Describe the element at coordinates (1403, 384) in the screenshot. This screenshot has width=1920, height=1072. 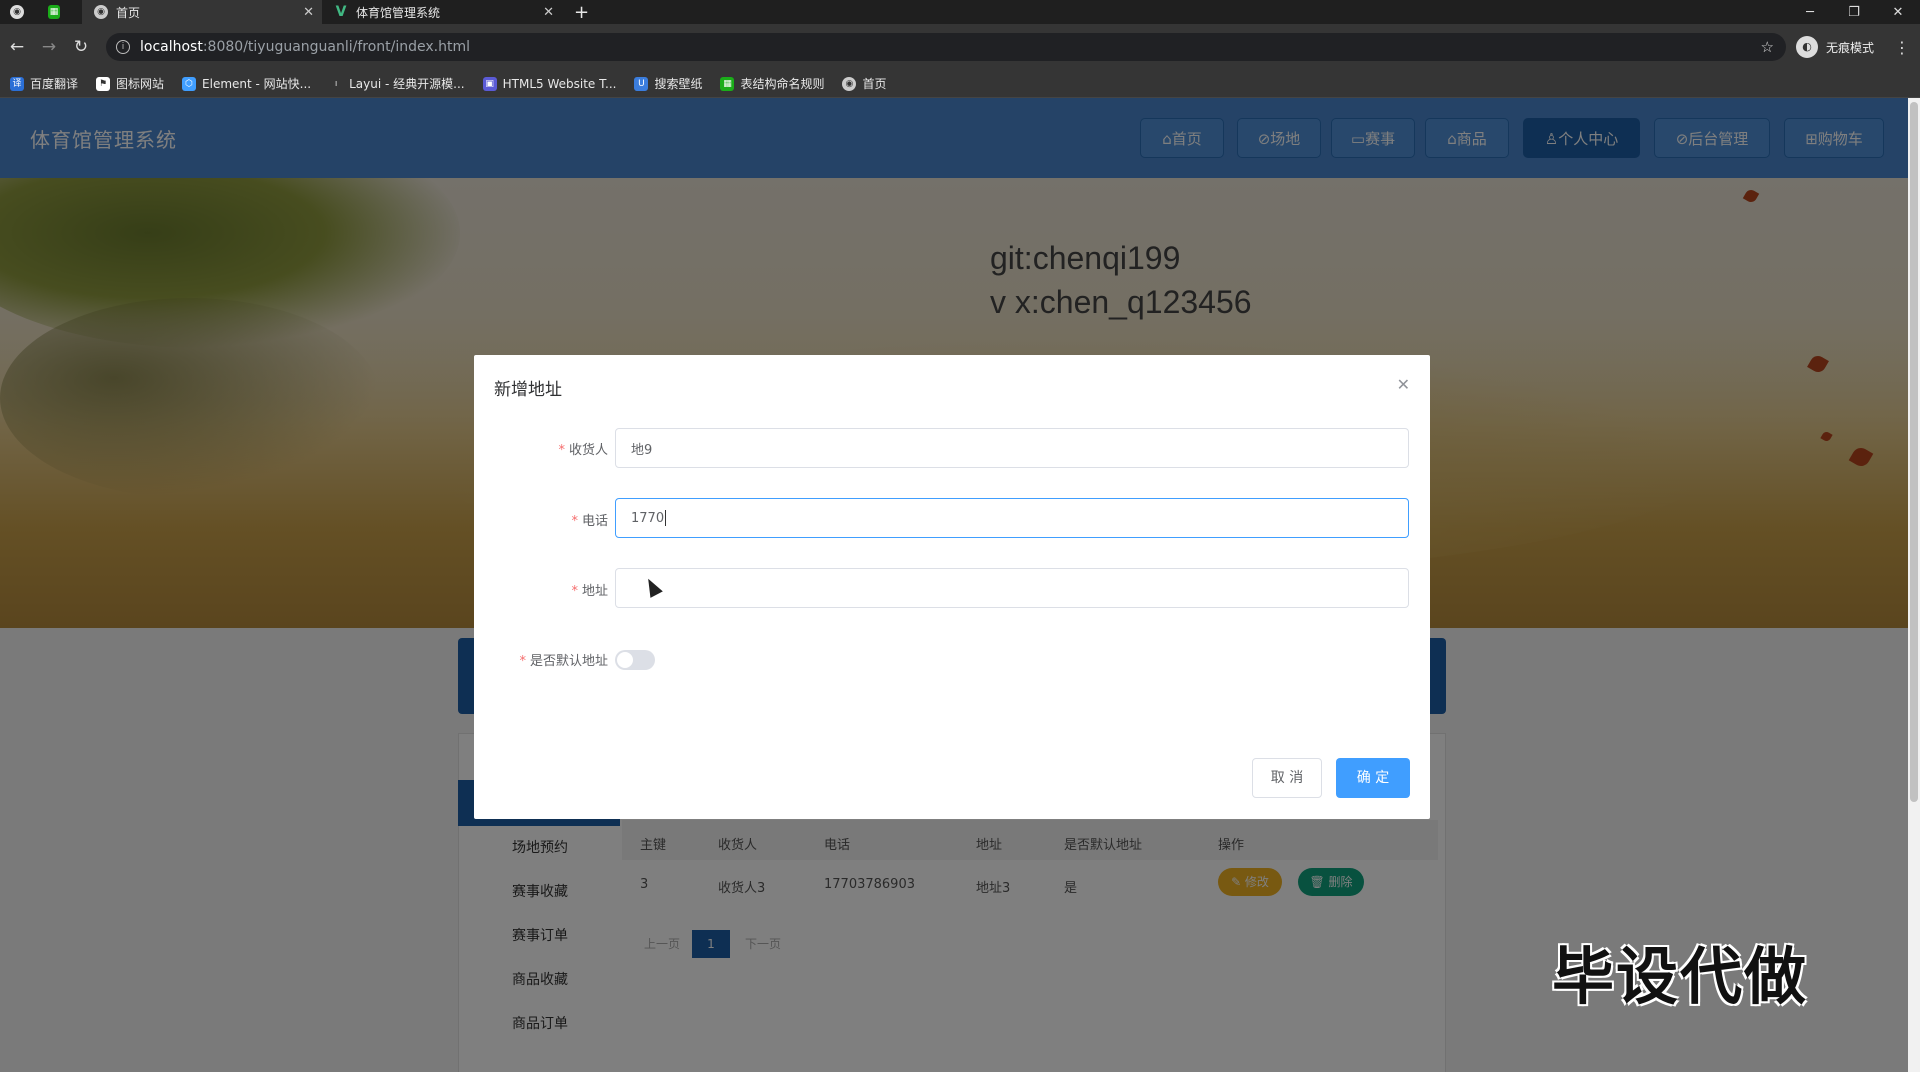
I see `close-icon: ✕` at that location.